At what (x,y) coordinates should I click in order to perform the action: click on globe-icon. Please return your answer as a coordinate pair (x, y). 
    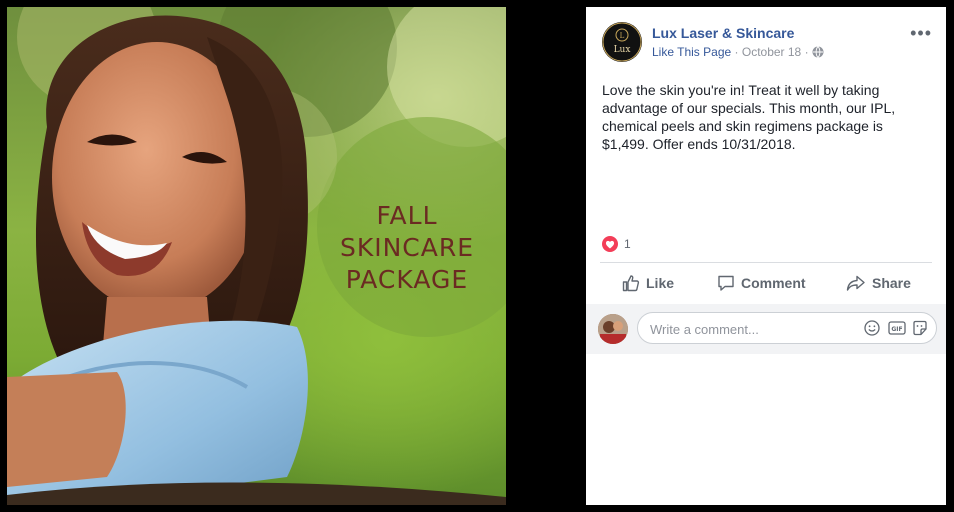
    Looking at the image, I should click on (818, 52).